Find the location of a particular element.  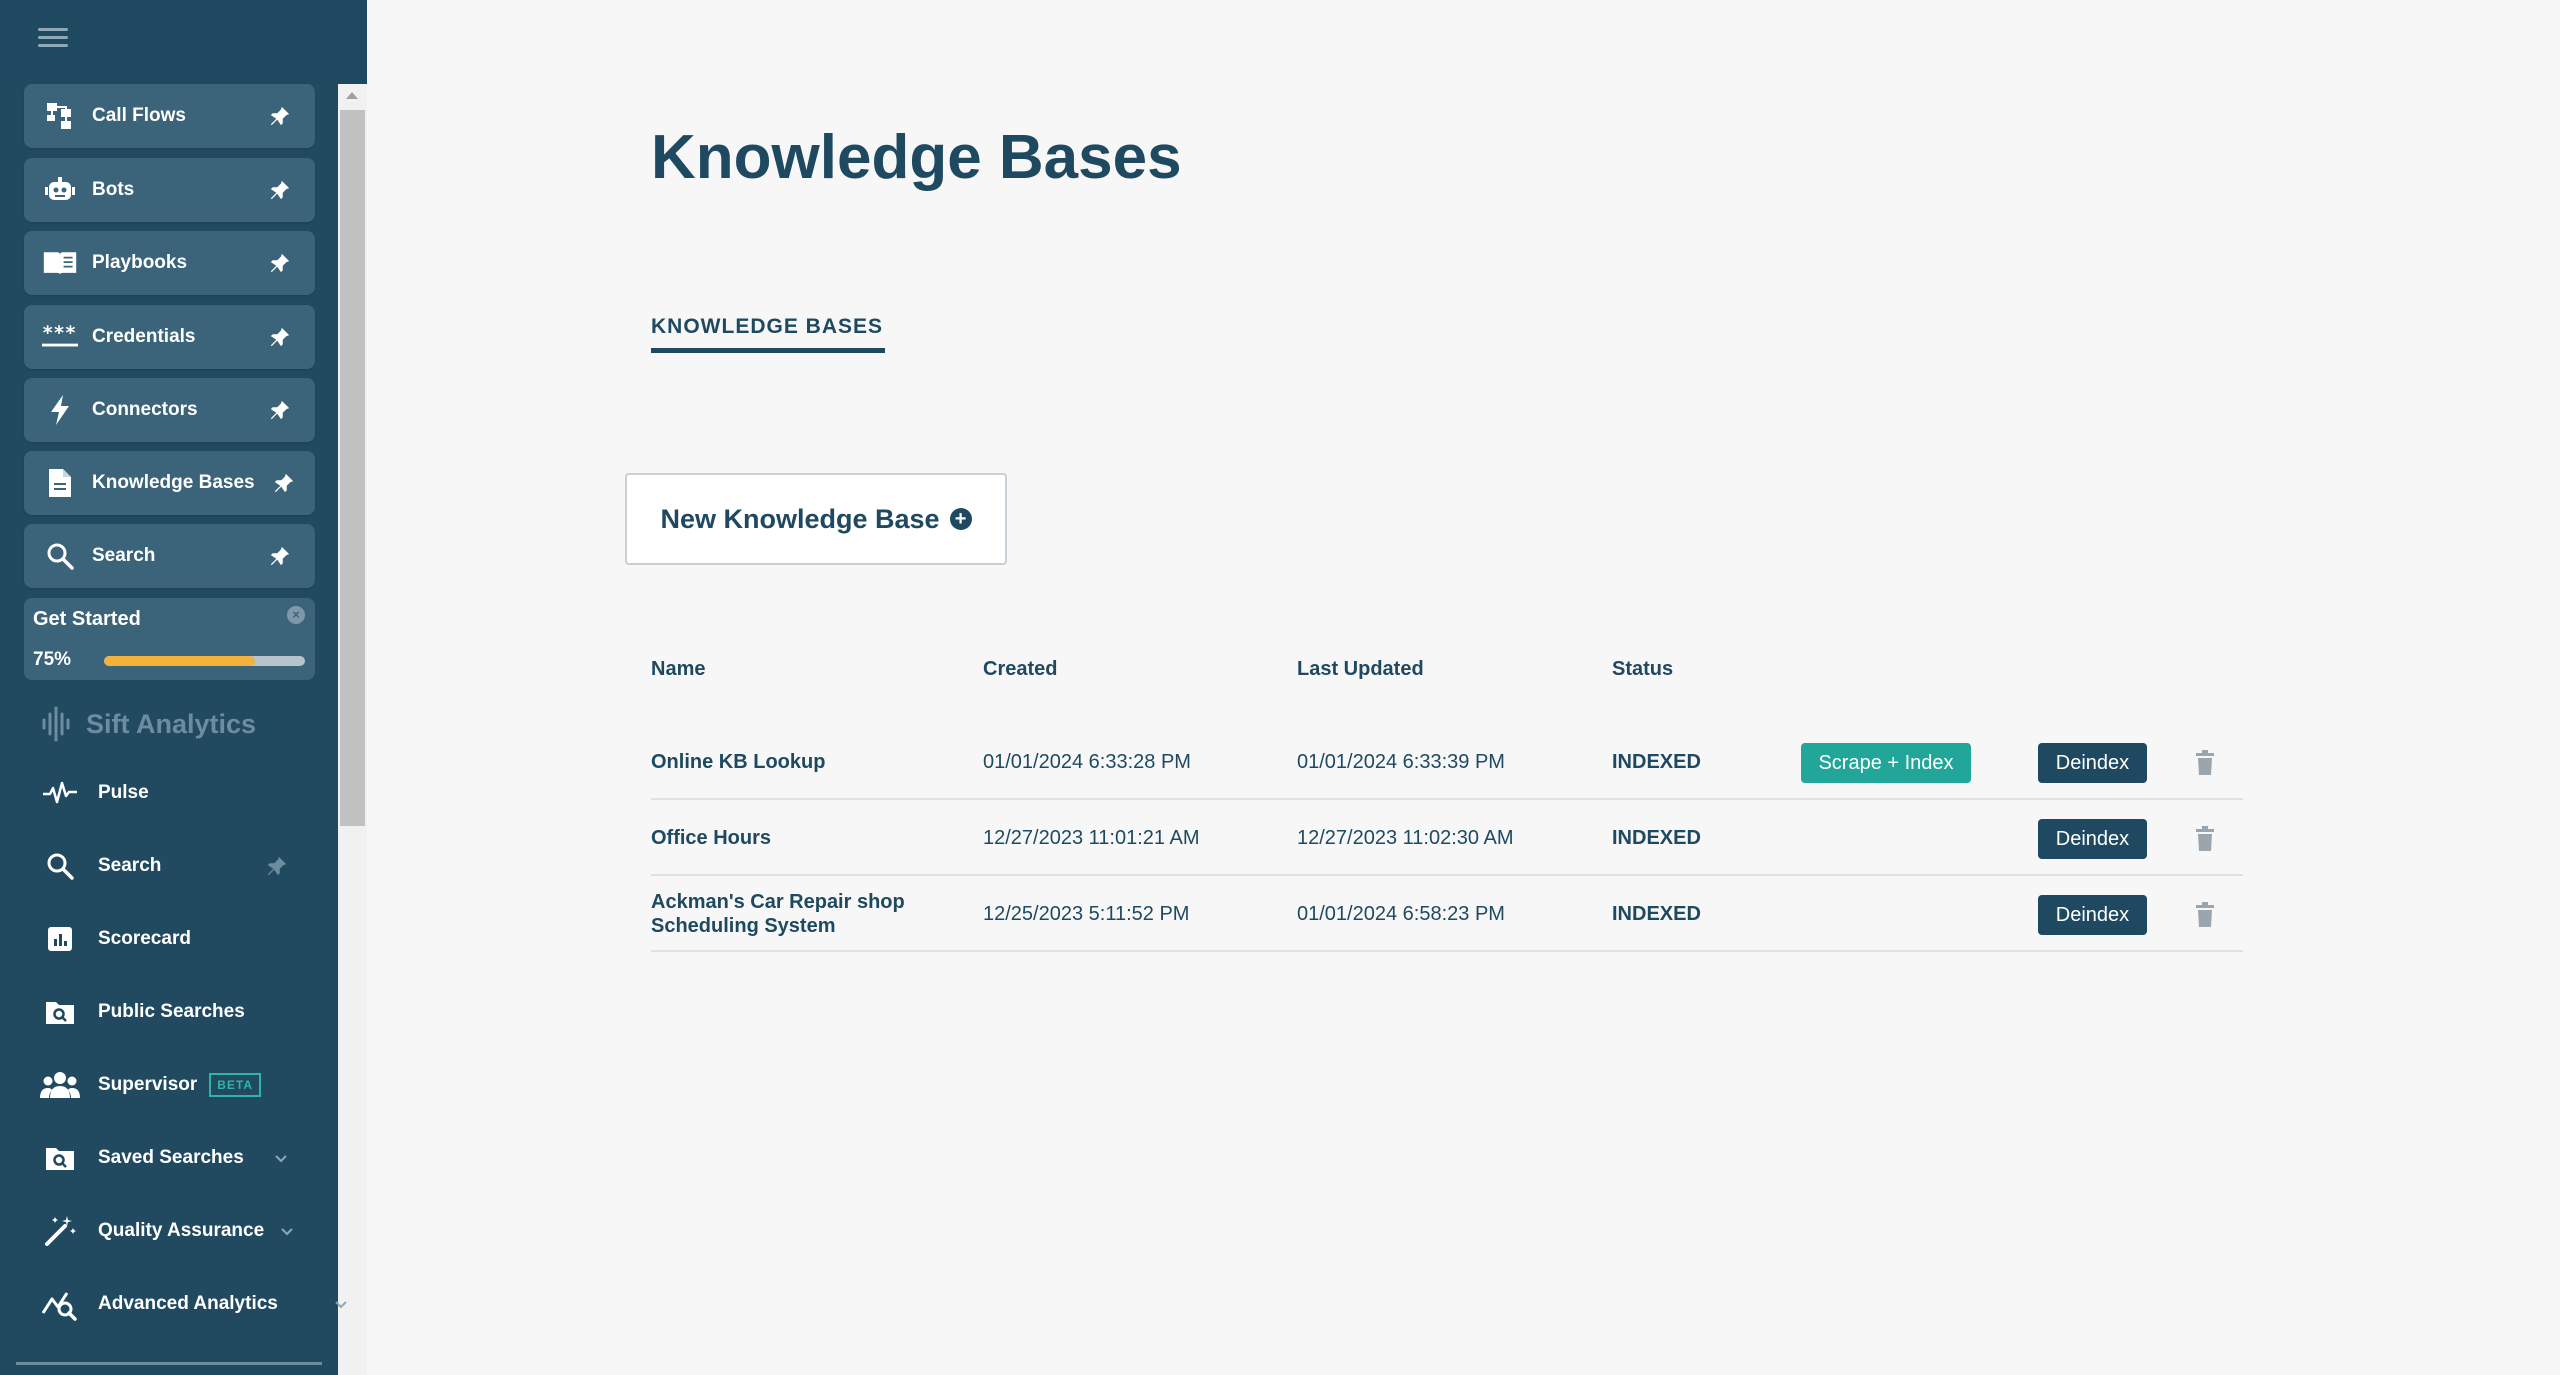

kb-created: 12/25/2023 5:11:52 PM is located at coordinates (1086, 913).